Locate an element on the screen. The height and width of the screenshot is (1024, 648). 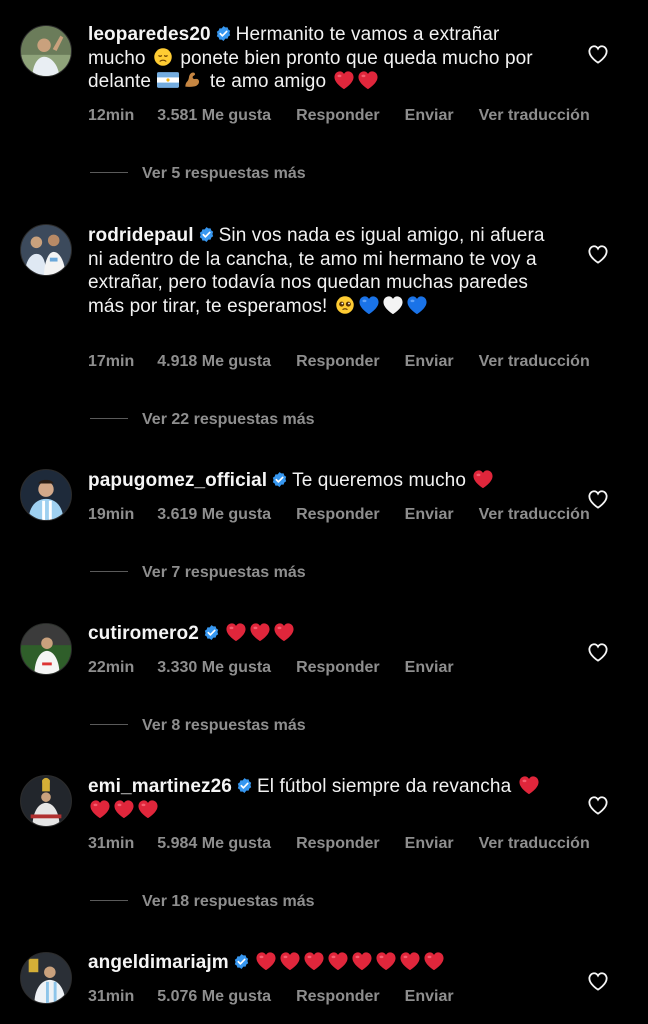
comment-body: papugomez_official Te queremos mucho is located at coordinates (323, 481).